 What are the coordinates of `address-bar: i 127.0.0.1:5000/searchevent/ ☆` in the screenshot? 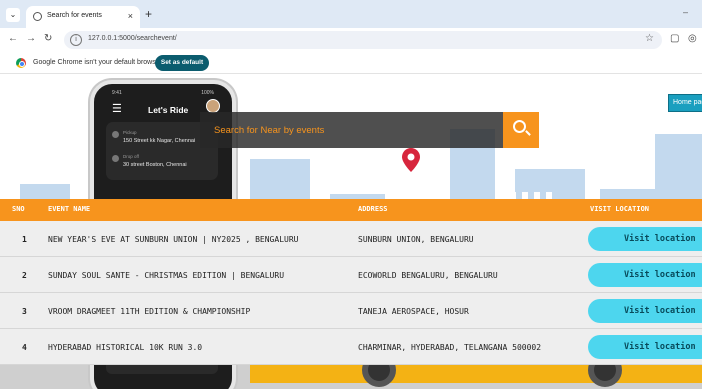 It's located at (363, 40).